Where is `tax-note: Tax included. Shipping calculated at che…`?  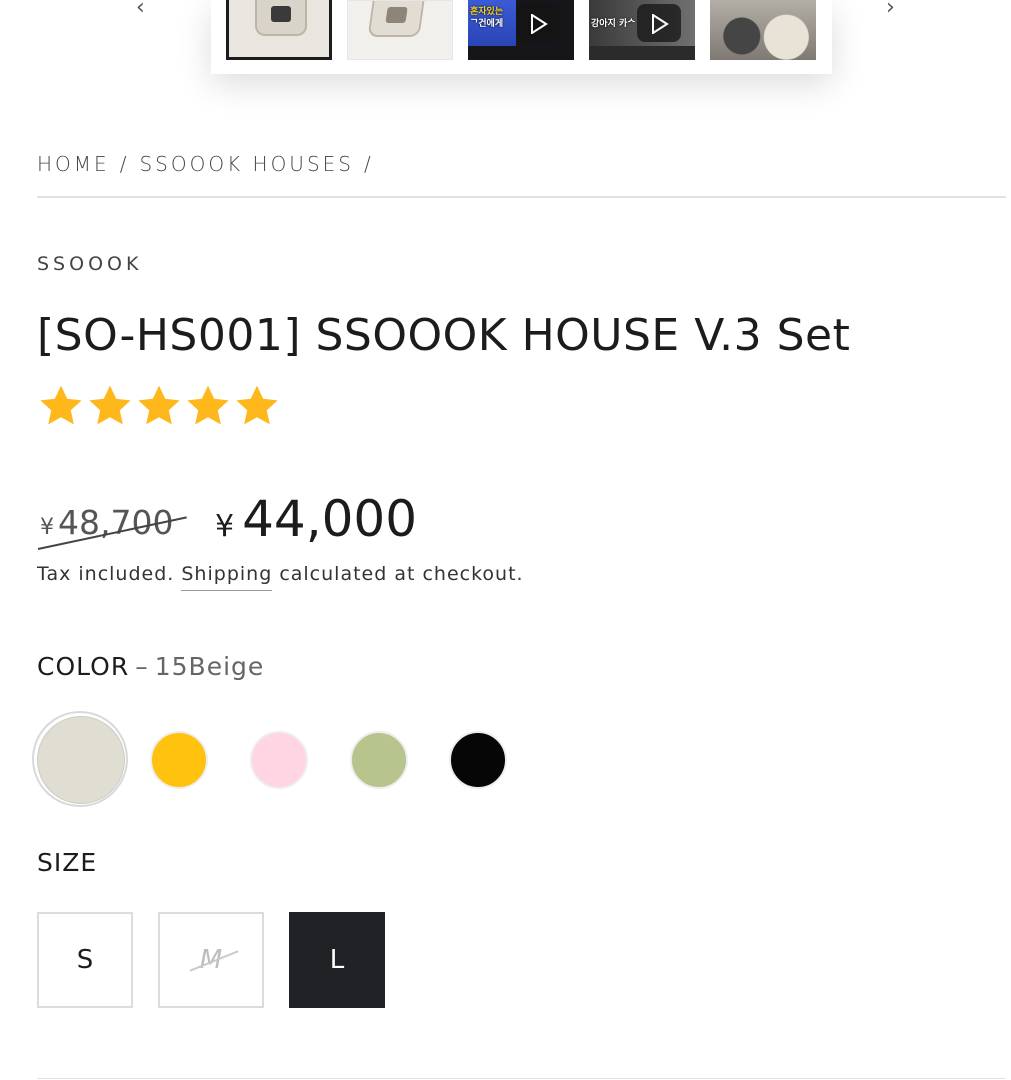
tax-note: Tax included. Shipping calculated at che… is located at coordinates (280, 577).